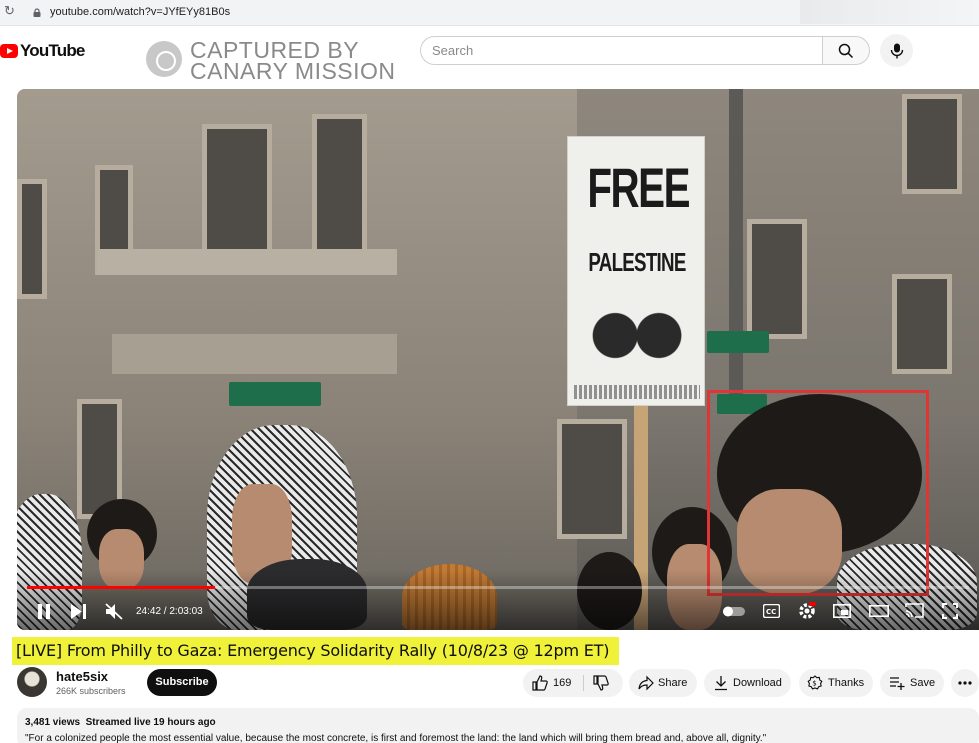  What do you see at coordinates (638, 187) in the screenshot?
I see `sign-headline: FREE` at bounding box center [638, 187].